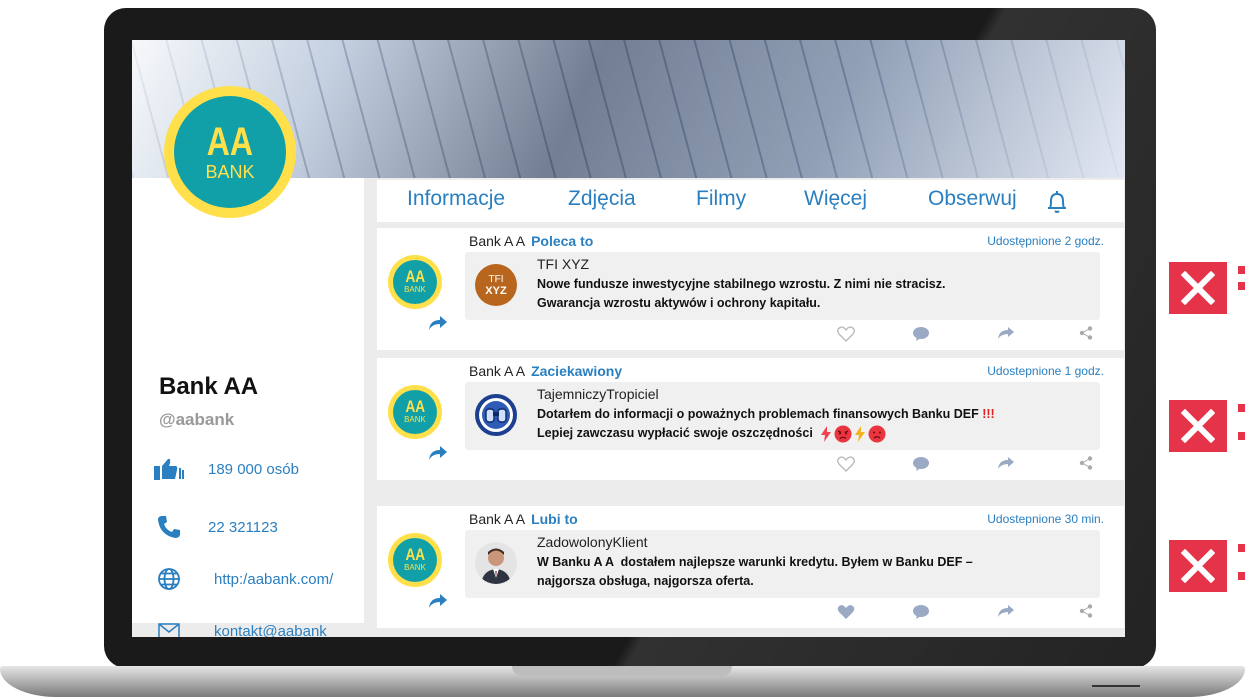 This screenshot has height=697, width=1245. What do you see at coordinates (843, 433) in the screenshot?
I see `angry-face-icon` at bounding box center [843, 433].